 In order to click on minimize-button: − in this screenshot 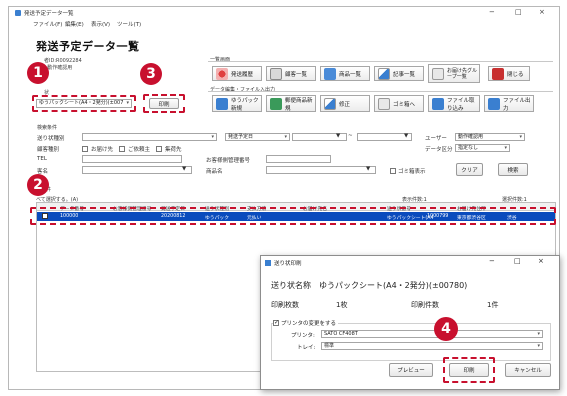, I will do `click(492, 12)`.